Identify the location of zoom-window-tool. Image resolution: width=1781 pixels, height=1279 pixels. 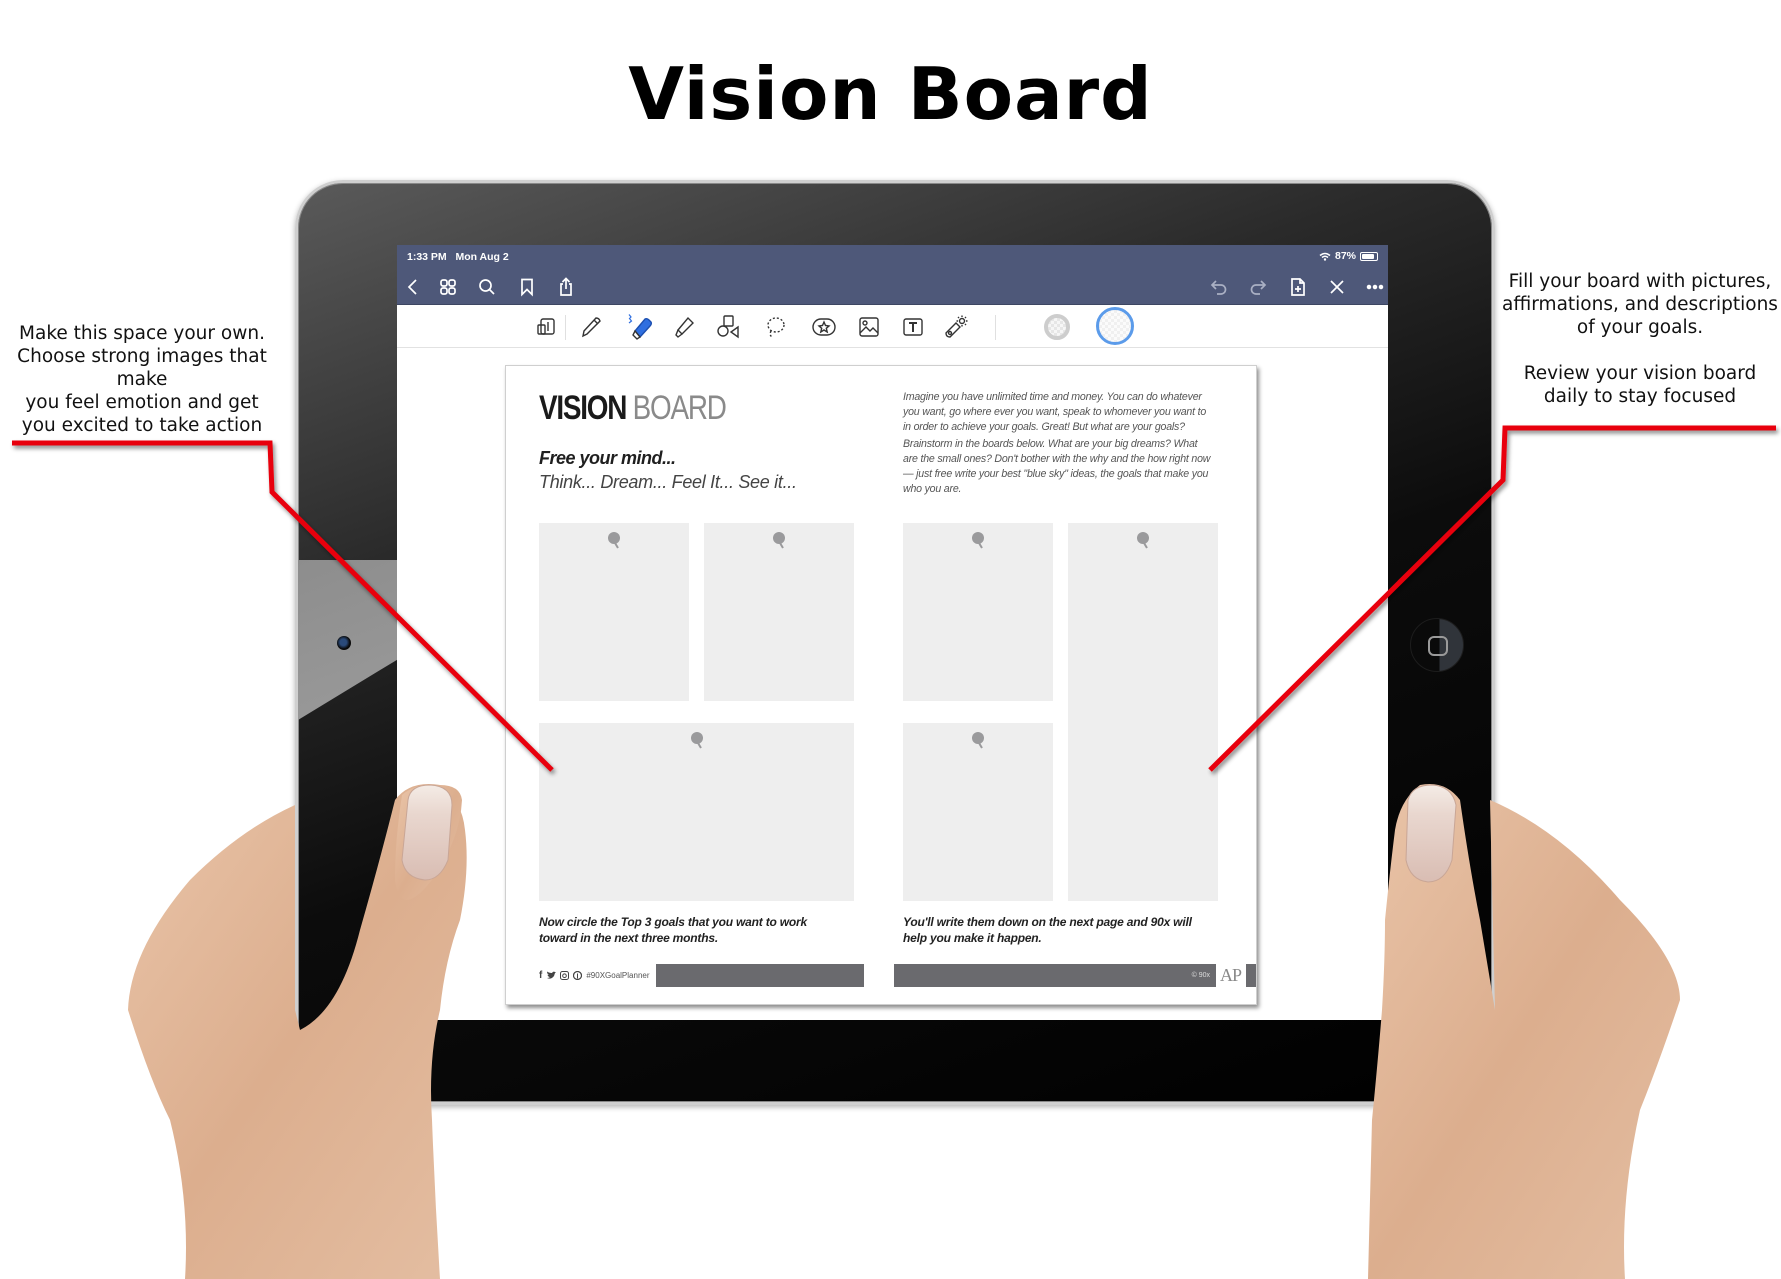
(546, 327).